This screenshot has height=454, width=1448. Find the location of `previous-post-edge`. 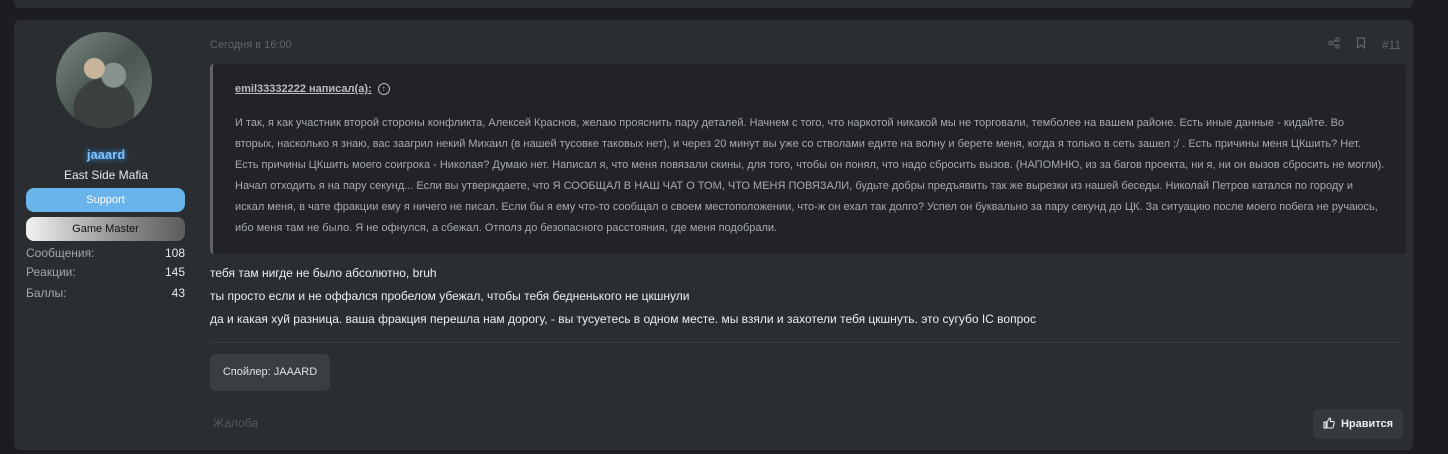

previous-post-edge is located at coordinates (713, 4).